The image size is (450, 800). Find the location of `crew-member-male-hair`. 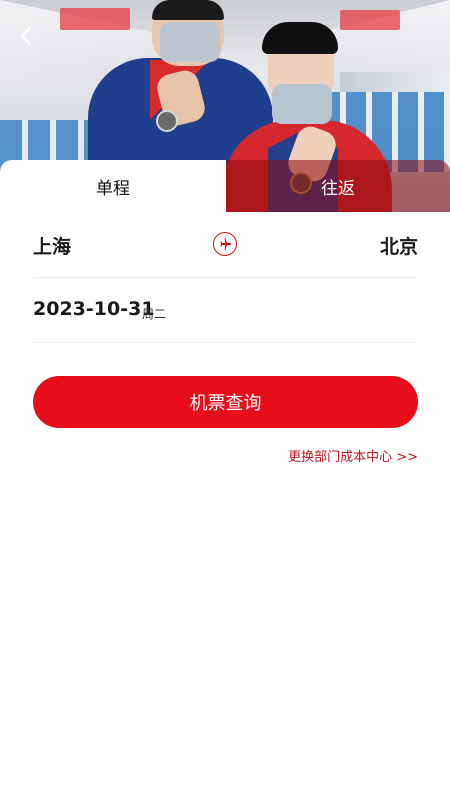

crew-member-male-hair is located at coordinates (188, 10).